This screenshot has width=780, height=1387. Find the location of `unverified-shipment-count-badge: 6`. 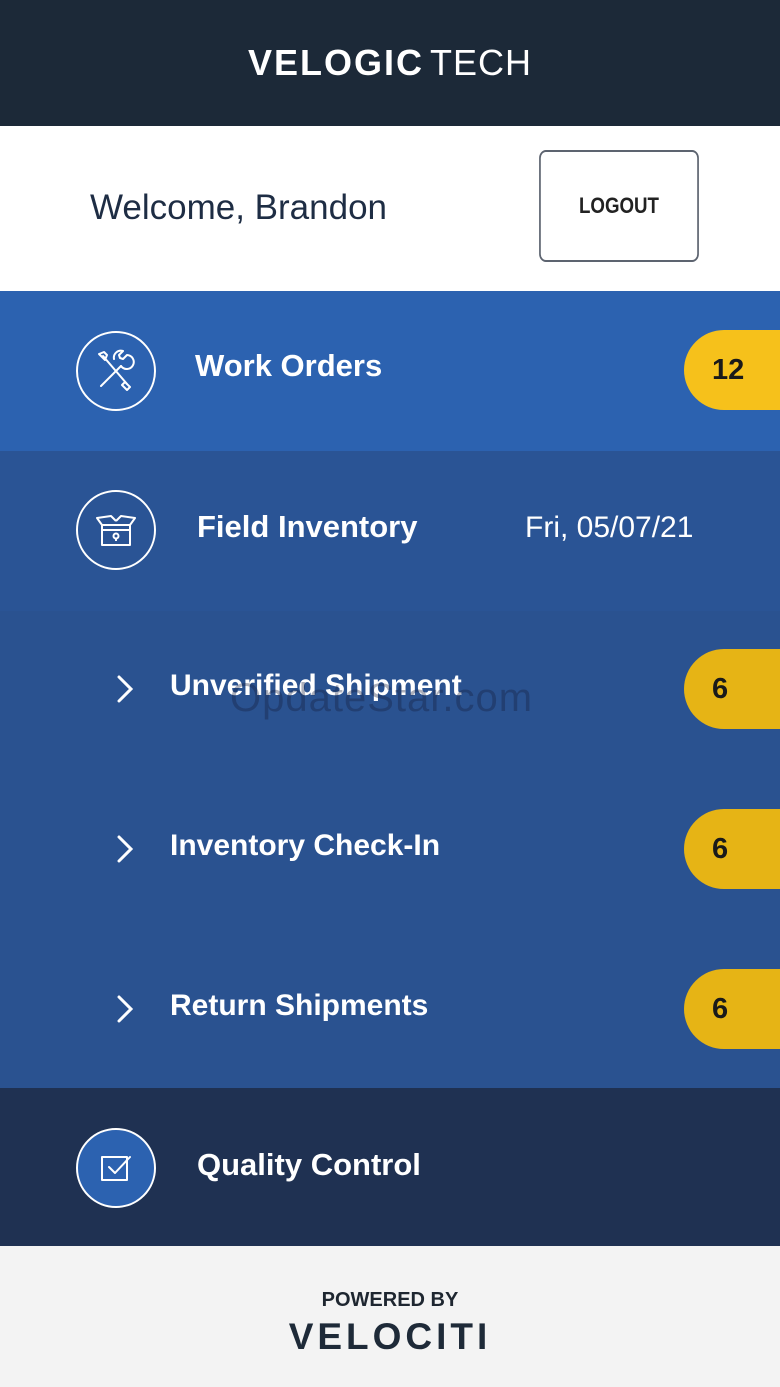

unverified-shipment-count-badge: 6 is located at coordinates (732, 689).